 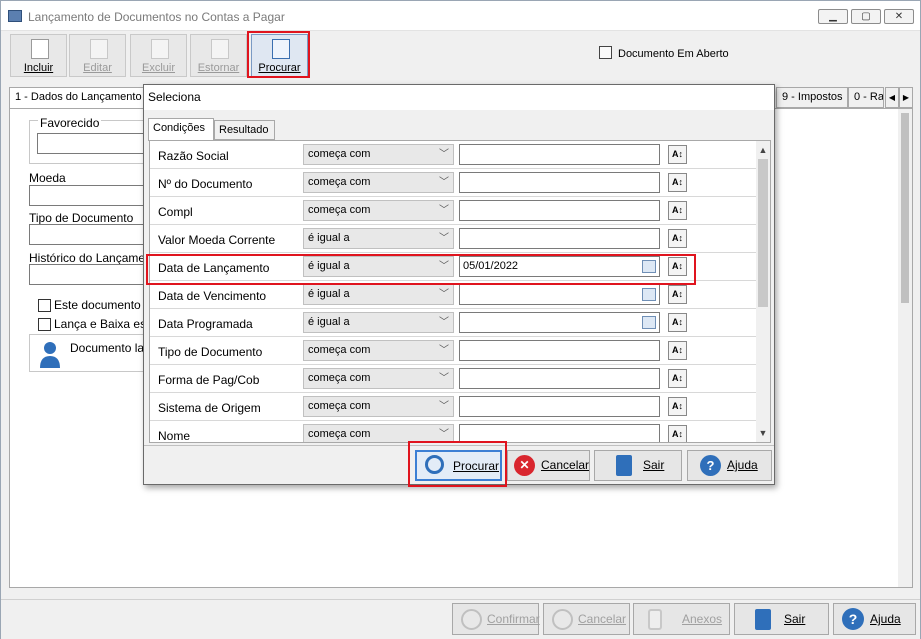 I want to click on dialog-sair-label: Sair, so click(x=654, y=465).